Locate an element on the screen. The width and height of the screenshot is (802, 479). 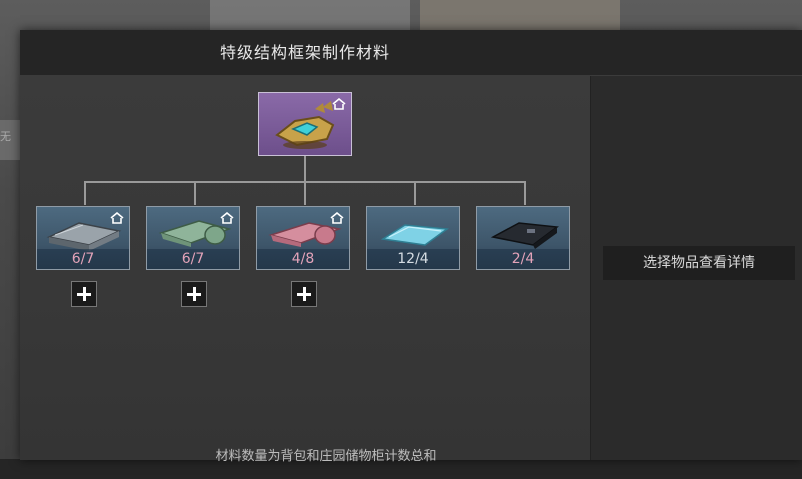
material-count: 4/8 is located at coordinates (303, 259).